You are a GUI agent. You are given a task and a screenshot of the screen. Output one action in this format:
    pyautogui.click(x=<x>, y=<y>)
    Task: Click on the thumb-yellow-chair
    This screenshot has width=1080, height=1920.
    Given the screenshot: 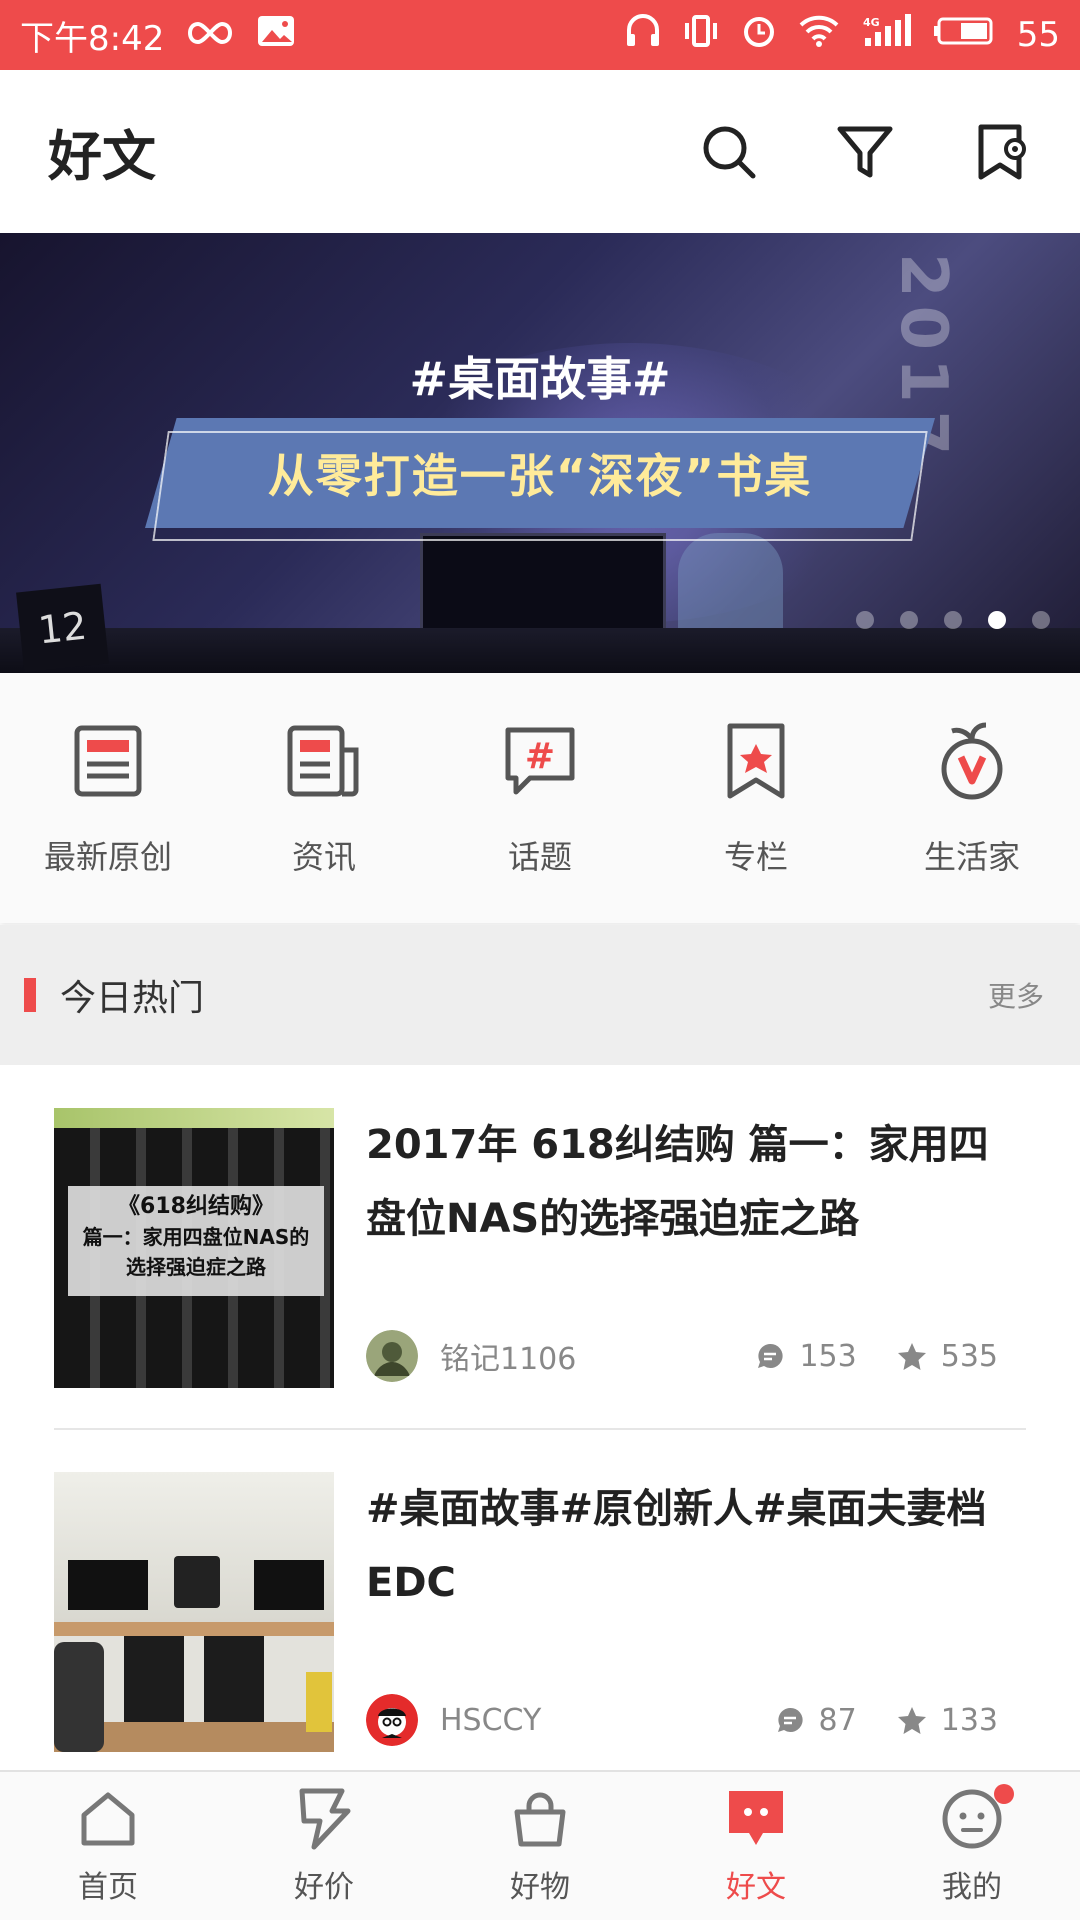 What is the action you would take?
    pyautogui.click(x=319, y=1702)
    